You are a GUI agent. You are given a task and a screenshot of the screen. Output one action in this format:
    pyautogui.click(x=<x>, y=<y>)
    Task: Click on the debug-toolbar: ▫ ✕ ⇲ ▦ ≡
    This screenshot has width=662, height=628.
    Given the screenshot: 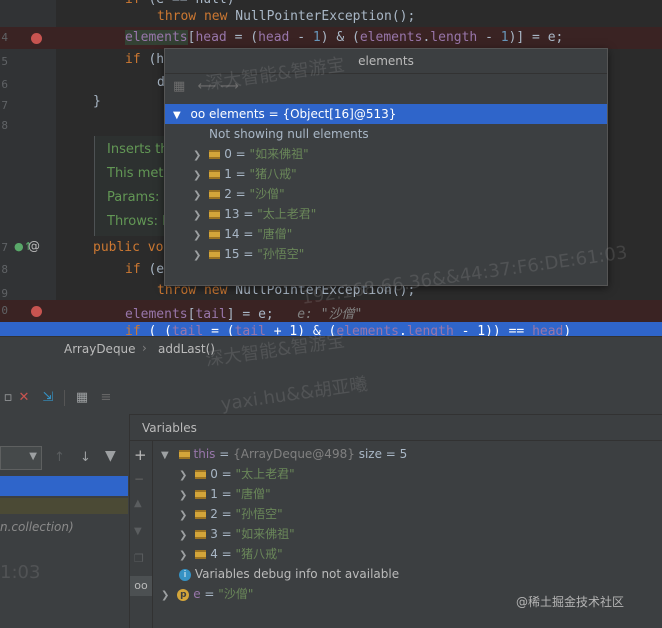 What is the action you would take?
    pyautogui.click(x=331, y=398)
    